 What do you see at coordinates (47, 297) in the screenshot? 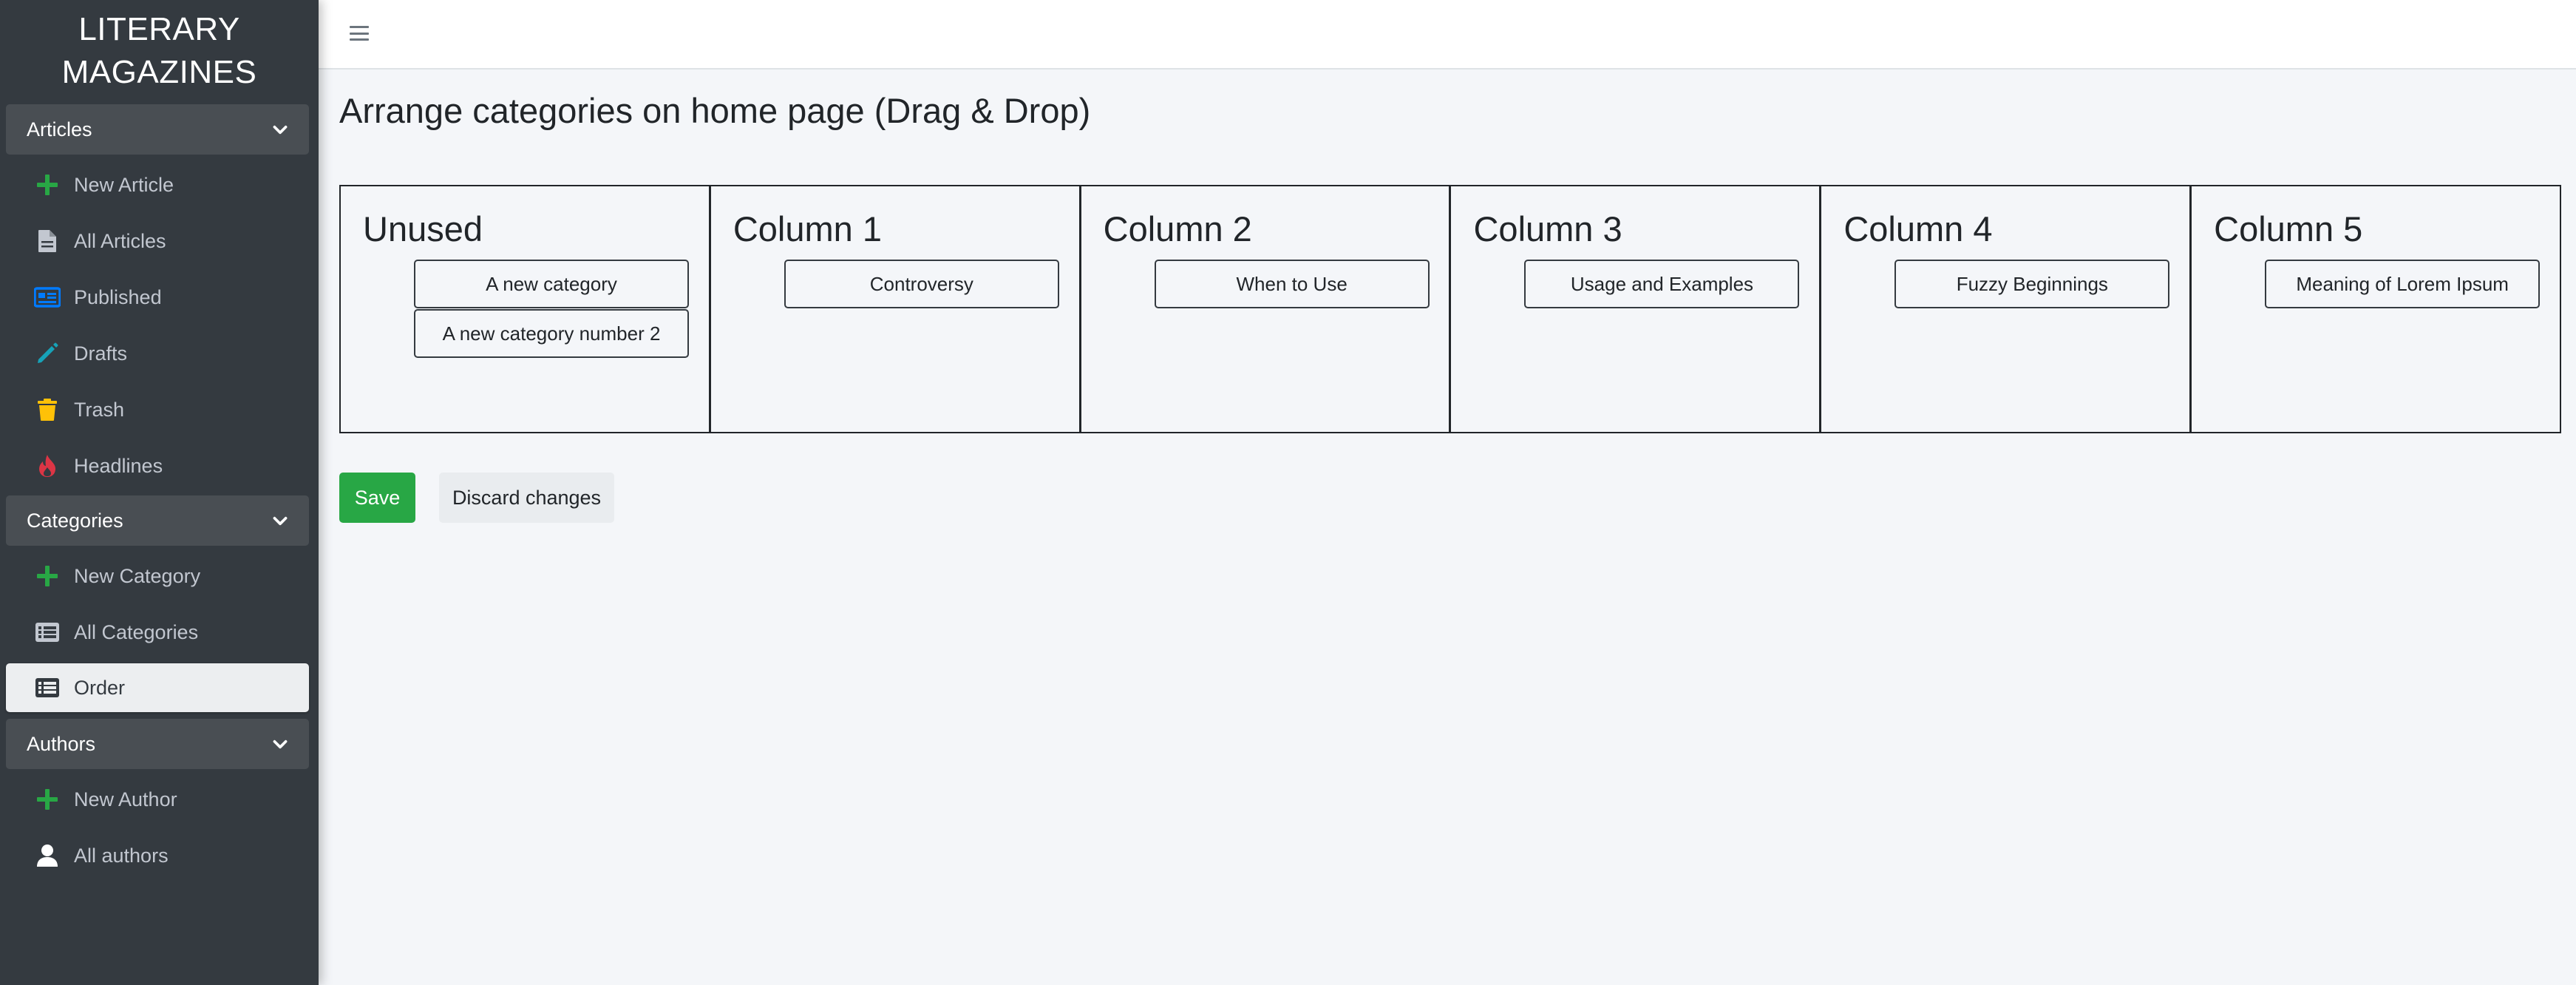
I see `newspaper-icon` at bounding box center [47, 297].